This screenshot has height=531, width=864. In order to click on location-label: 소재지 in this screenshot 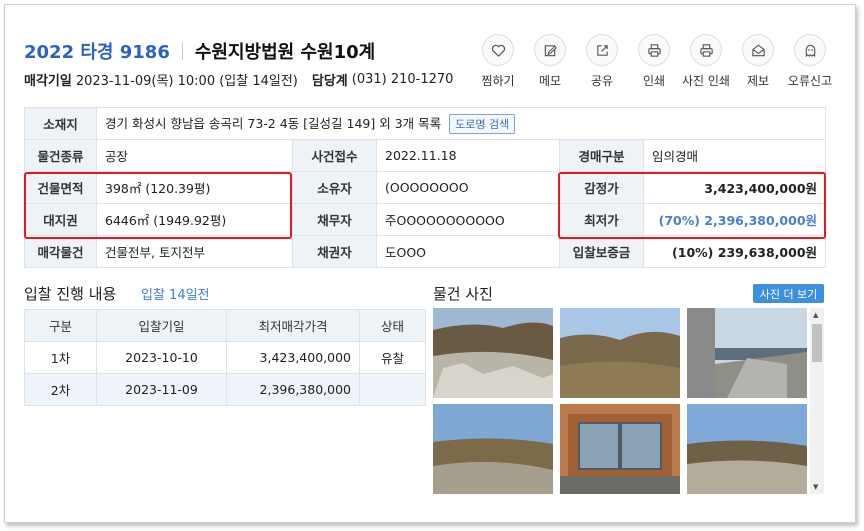, I will do `click(60, 123)`.